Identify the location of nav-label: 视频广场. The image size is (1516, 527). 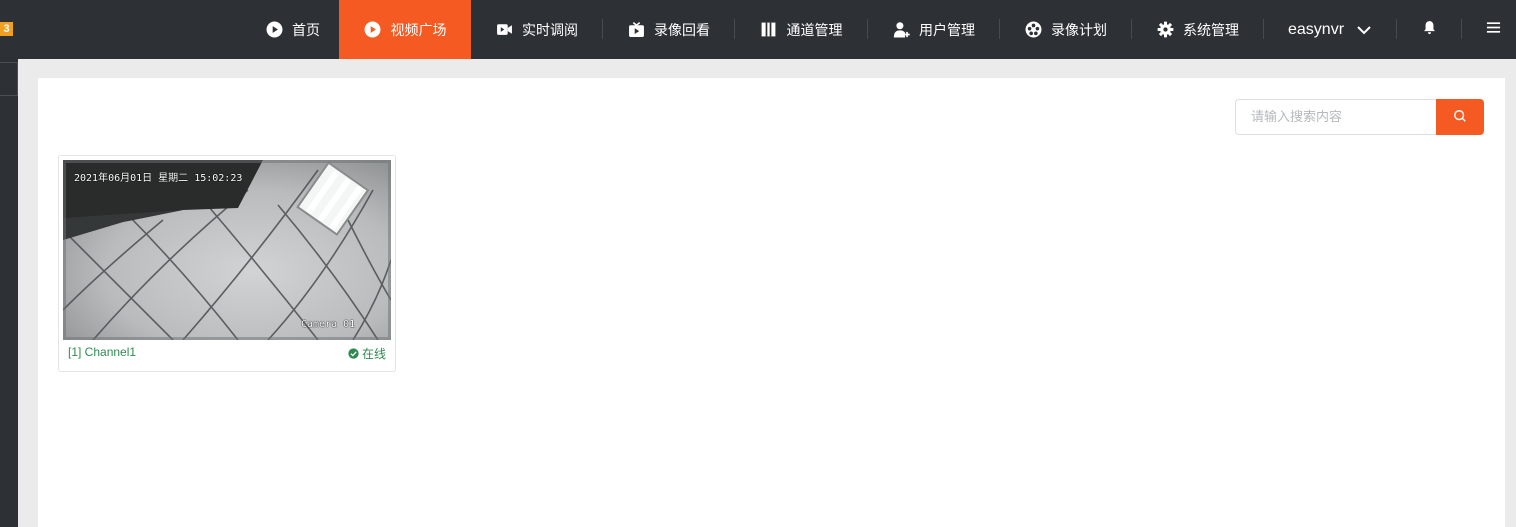
(418, 30).